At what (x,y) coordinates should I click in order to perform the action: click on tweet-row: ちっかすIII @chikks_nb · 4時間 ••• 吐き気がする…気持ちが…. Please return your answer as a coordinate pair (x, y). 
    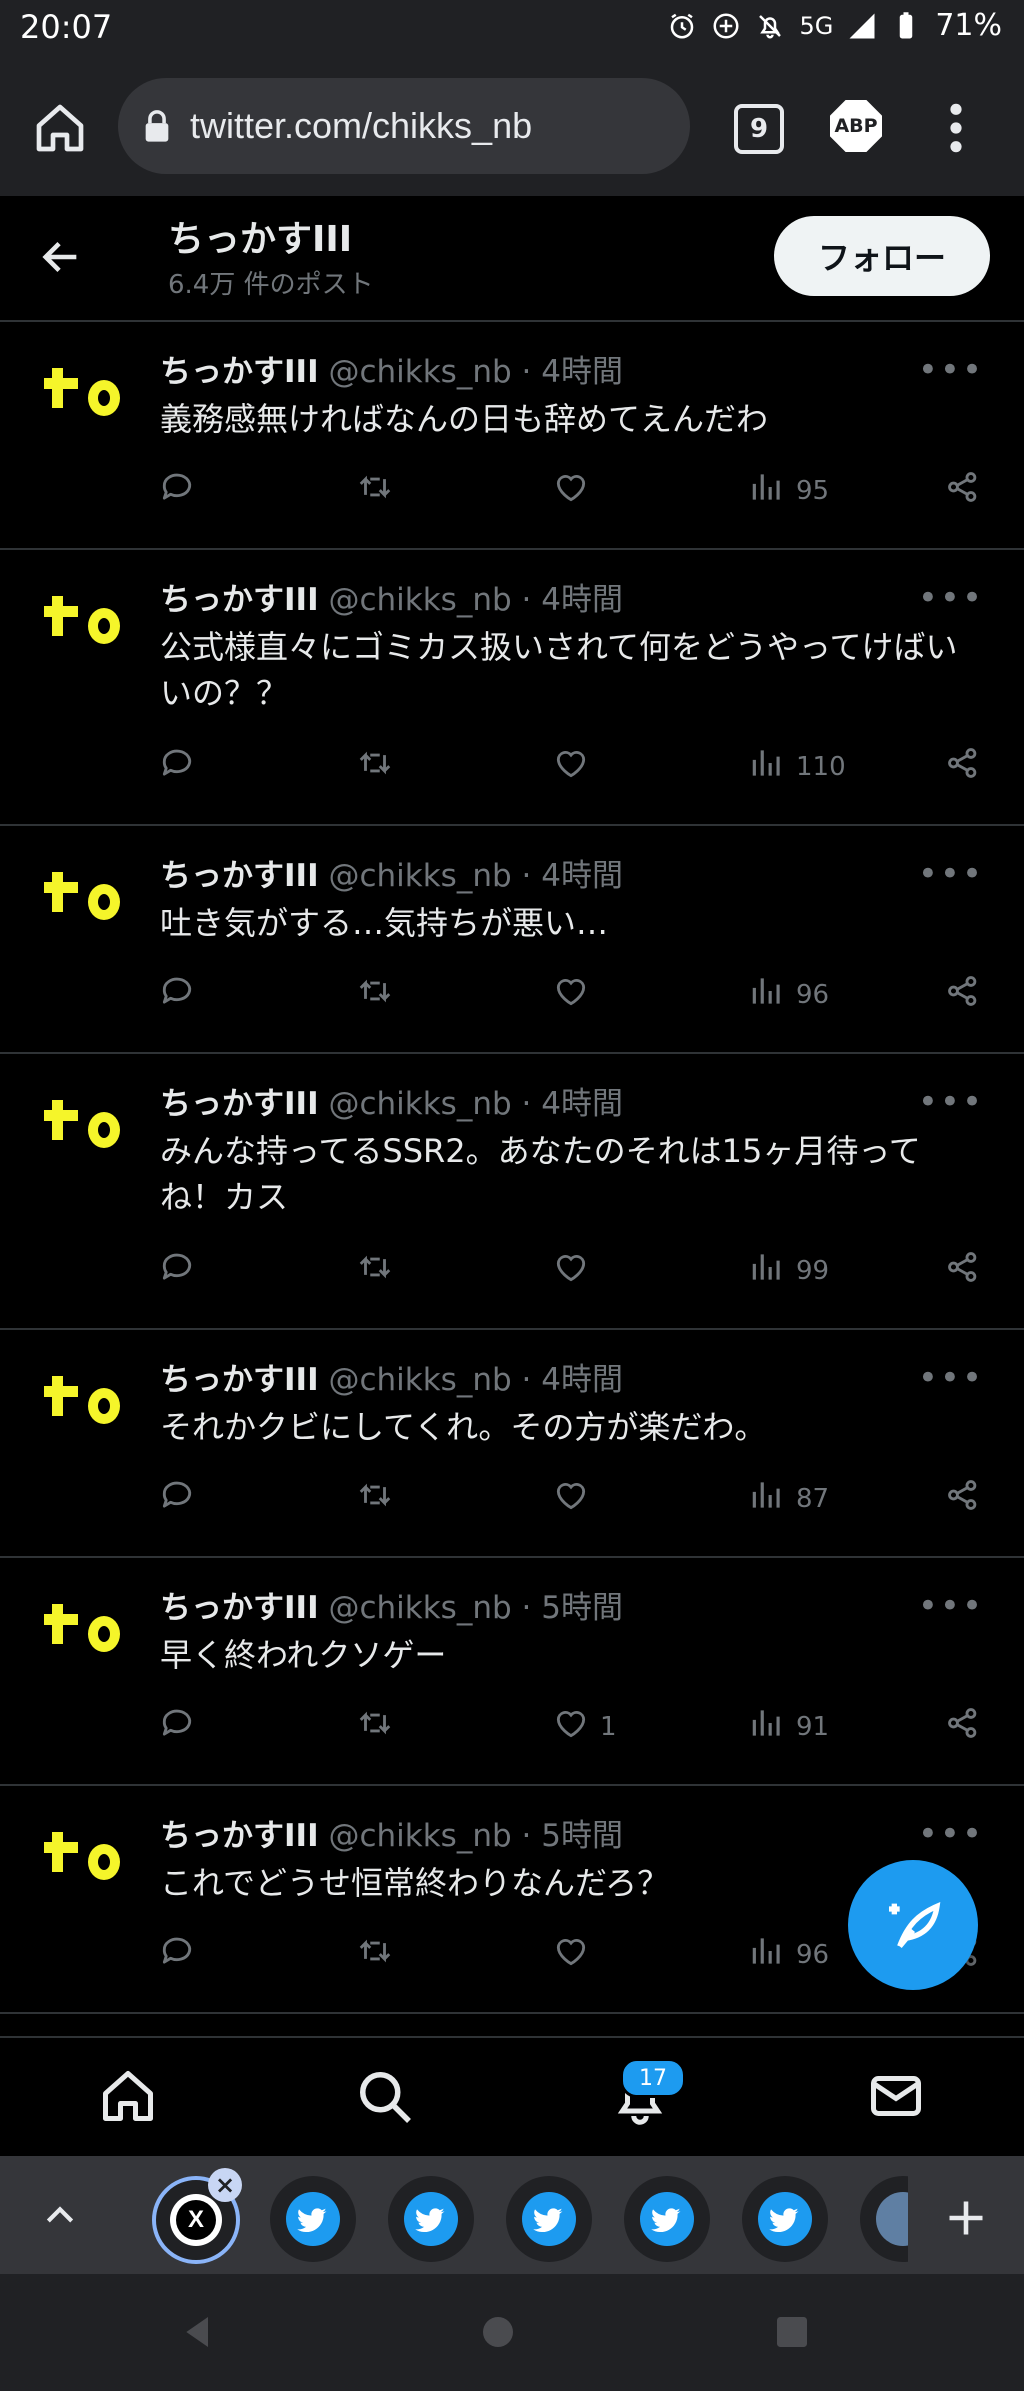
    Looking at the image, I should click on (512, 940).